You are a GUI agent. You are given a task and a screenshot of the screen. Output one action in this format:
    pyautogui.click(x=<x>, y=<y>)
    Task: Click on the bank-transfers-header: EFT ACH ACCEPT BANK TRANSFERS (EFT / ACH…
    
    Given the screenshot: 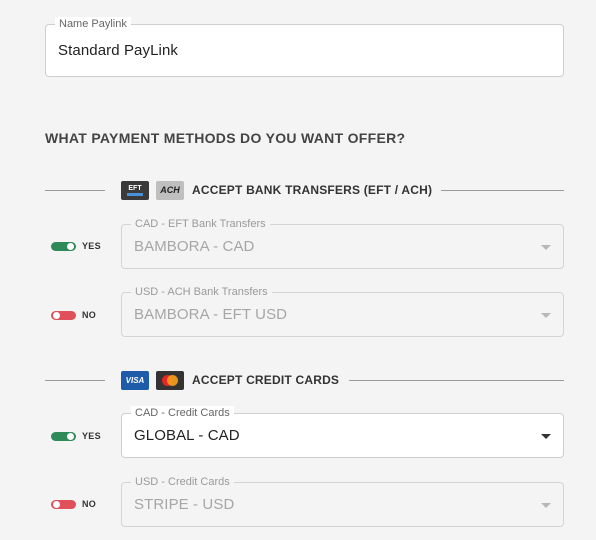 What is the action you would take?
    pyautogui.click(x=276, y=190)
    